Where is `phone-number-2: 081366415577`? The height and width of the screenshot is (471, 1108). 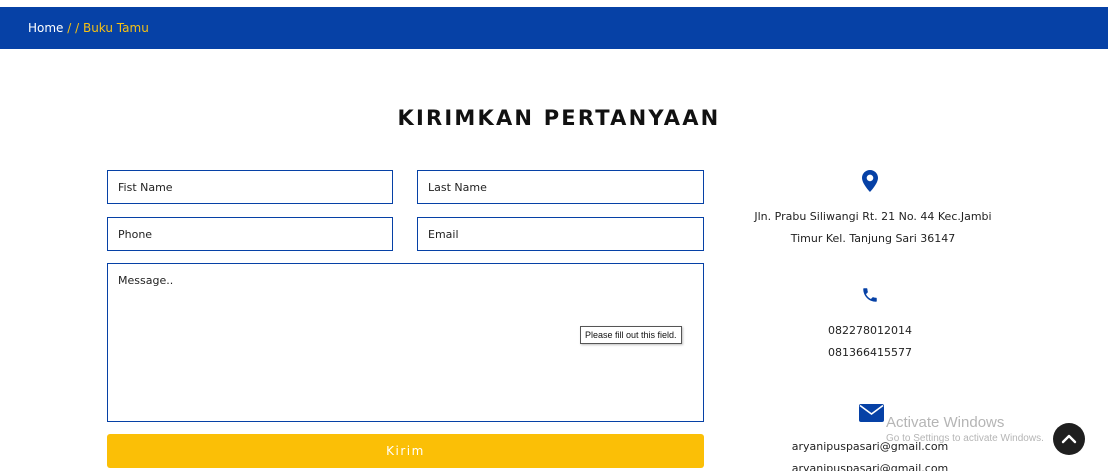
phone-number-2: 081366415577 is located at coordinates (870, 352).